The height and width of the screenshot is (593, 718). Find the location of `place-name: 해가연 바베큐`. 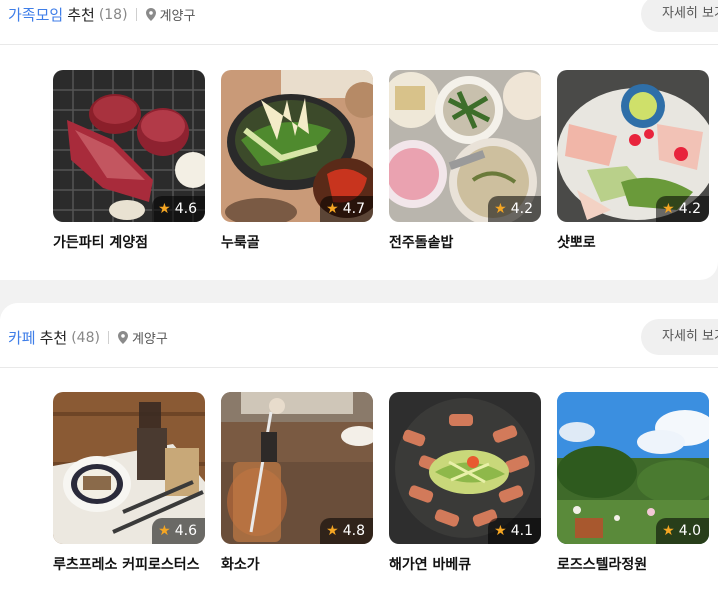

place-name: 해가연 바베큐 is located at coordinates (465, 564).